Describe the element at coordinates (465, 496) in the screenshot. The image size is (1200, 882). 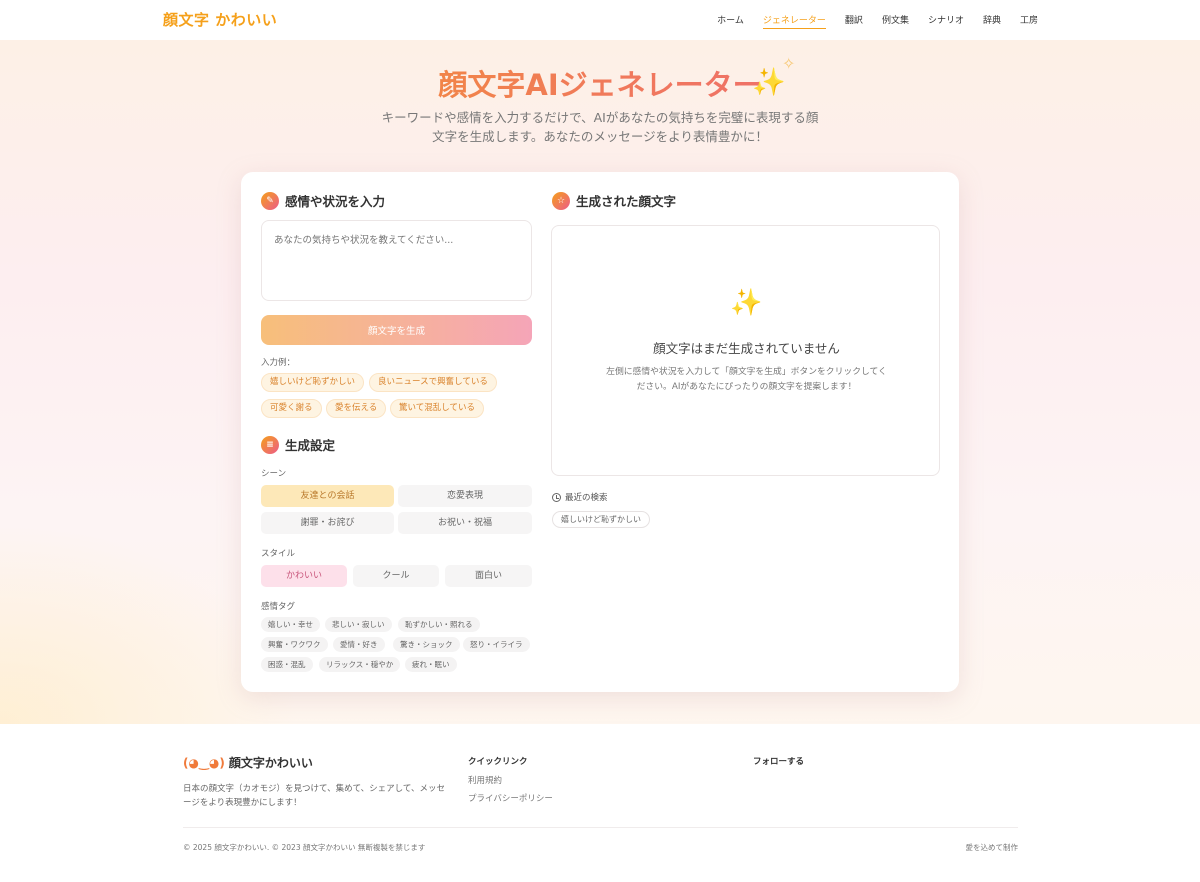
I see `scene-option-love: 恋愛表現` at that location.